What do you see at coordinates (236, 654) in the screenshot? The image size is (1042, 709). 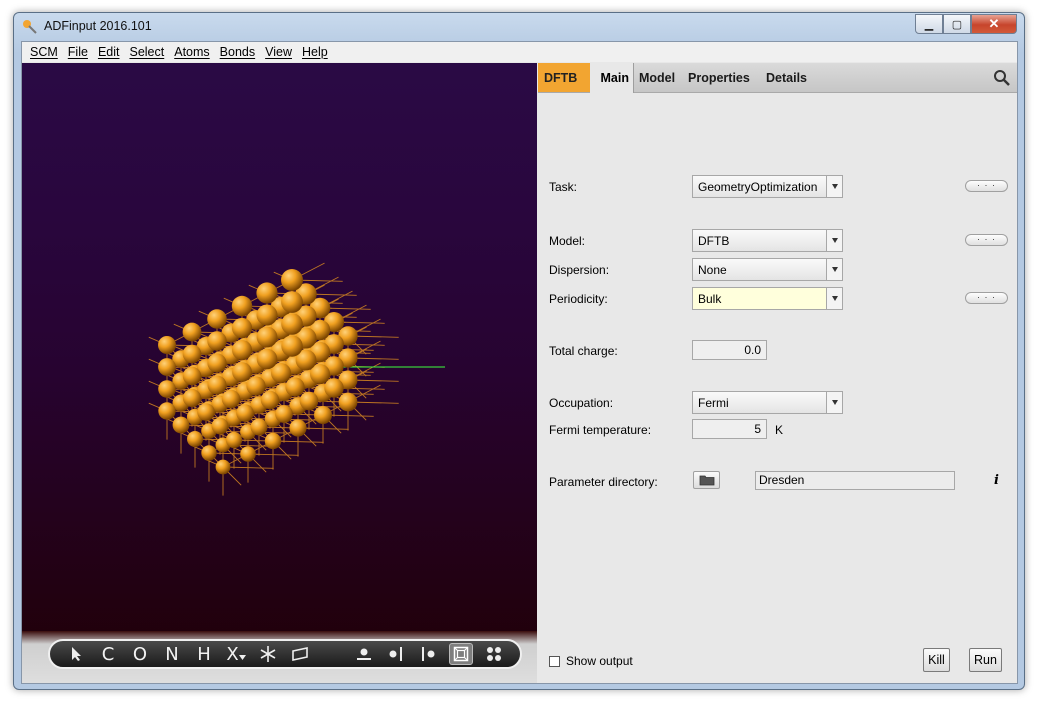 I see `other-element-tool: X` at bounding box center [236, 654].